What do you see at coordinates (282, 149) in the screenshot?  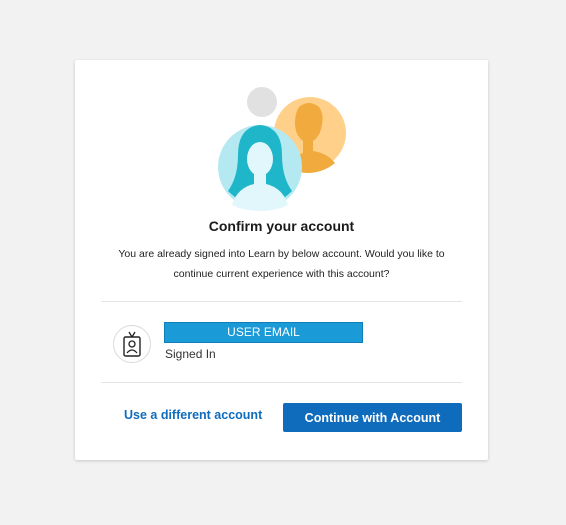 I see `account-illustration-icon` at bounding box center [282, 149].